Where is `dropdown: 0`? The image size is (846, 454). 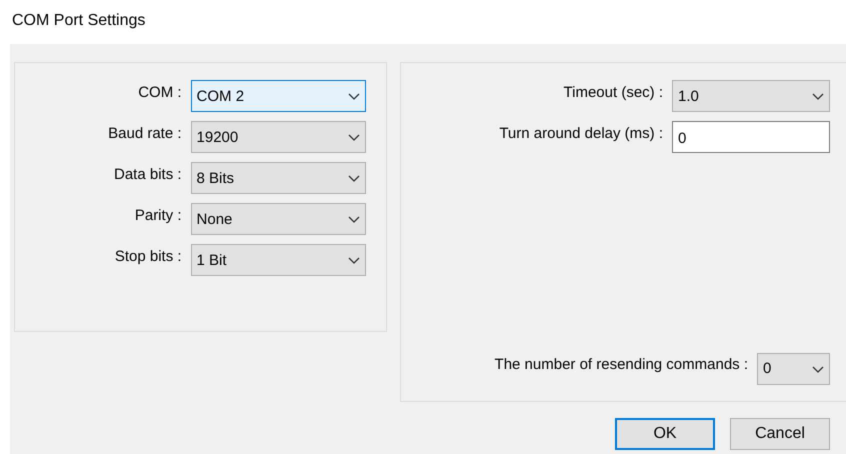 dropdown: 0 is located at coordinates (793, 368).